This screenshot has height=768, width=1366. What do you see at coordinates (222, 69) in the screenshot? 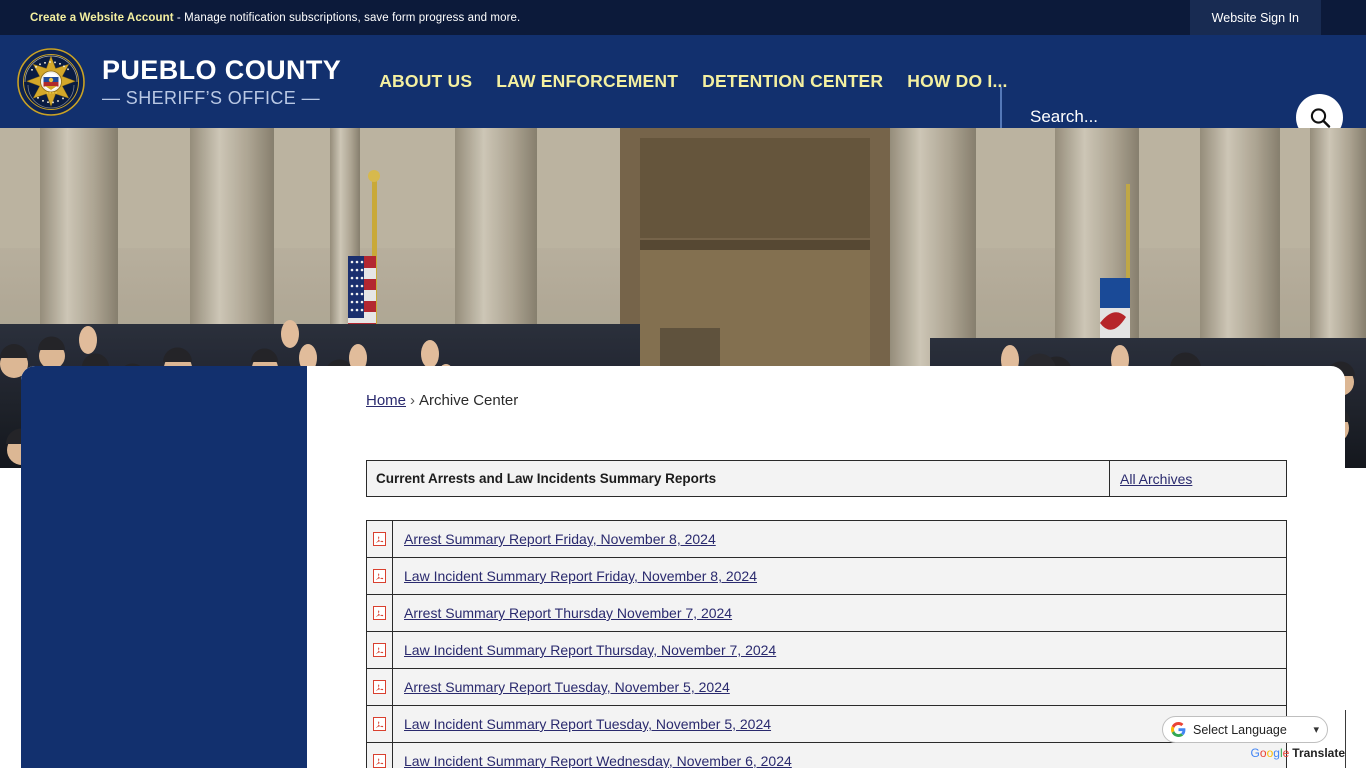
I see `logo-title: PUEBLO COUNTY` at bounding box center [222, 69].